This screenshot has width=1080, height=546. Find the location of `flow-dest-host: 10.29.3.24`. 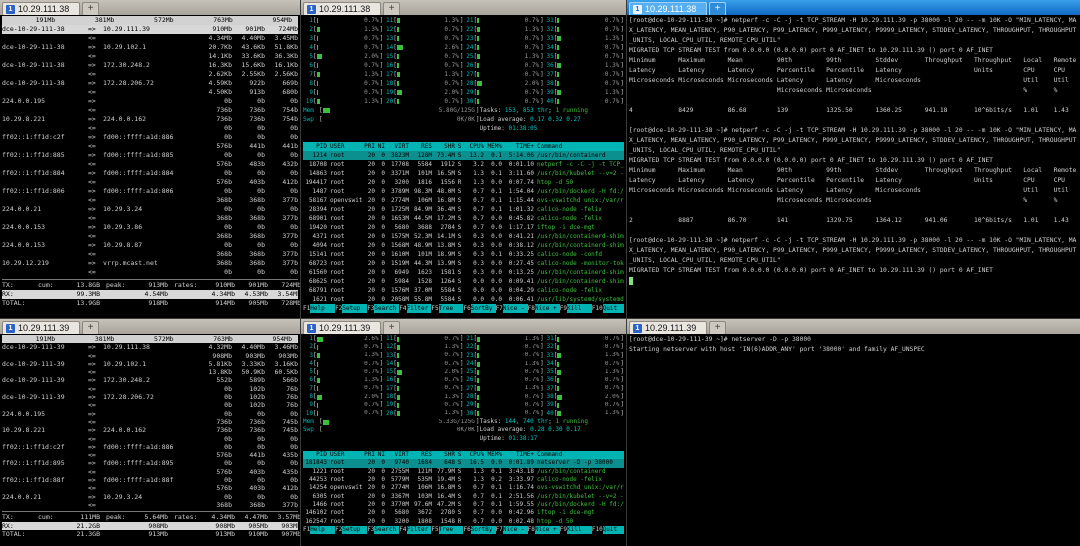

flow-dest-host: 10.29.3.24 is located at coordinates (123, 496).